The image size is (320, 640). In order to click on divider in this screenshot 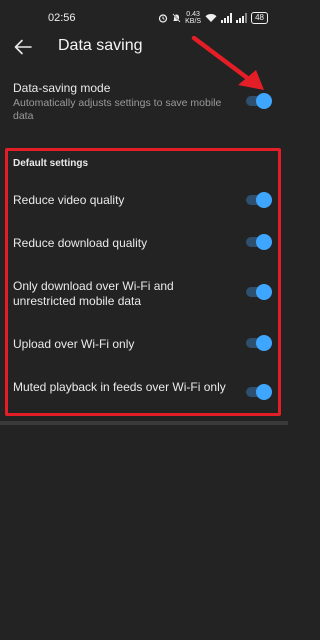, I will do `click(144, 423)`.